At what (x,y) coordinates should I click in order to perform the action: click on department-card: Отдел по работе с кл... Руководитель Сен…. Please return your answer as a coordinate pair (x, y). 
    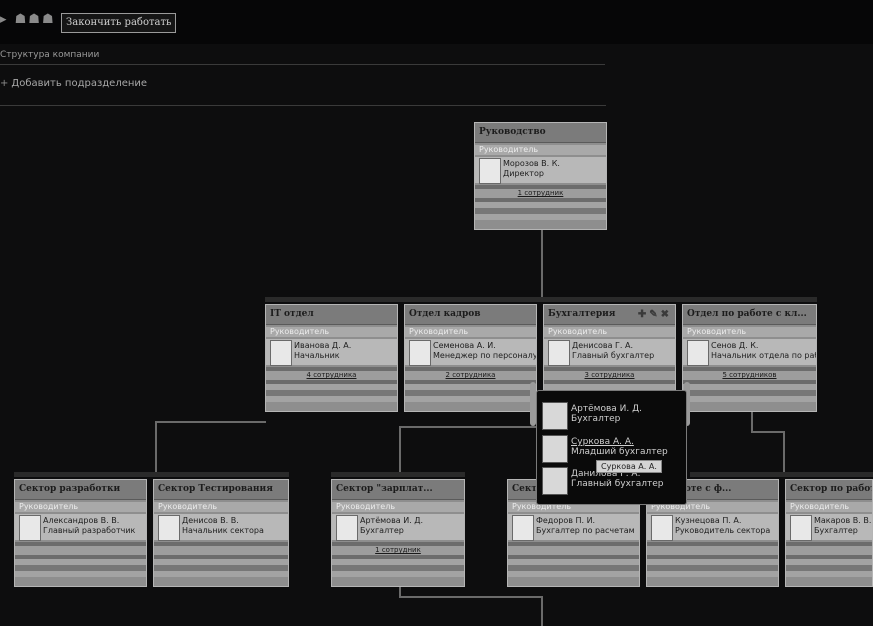
    Looking at the image, I should click on (749, 358).